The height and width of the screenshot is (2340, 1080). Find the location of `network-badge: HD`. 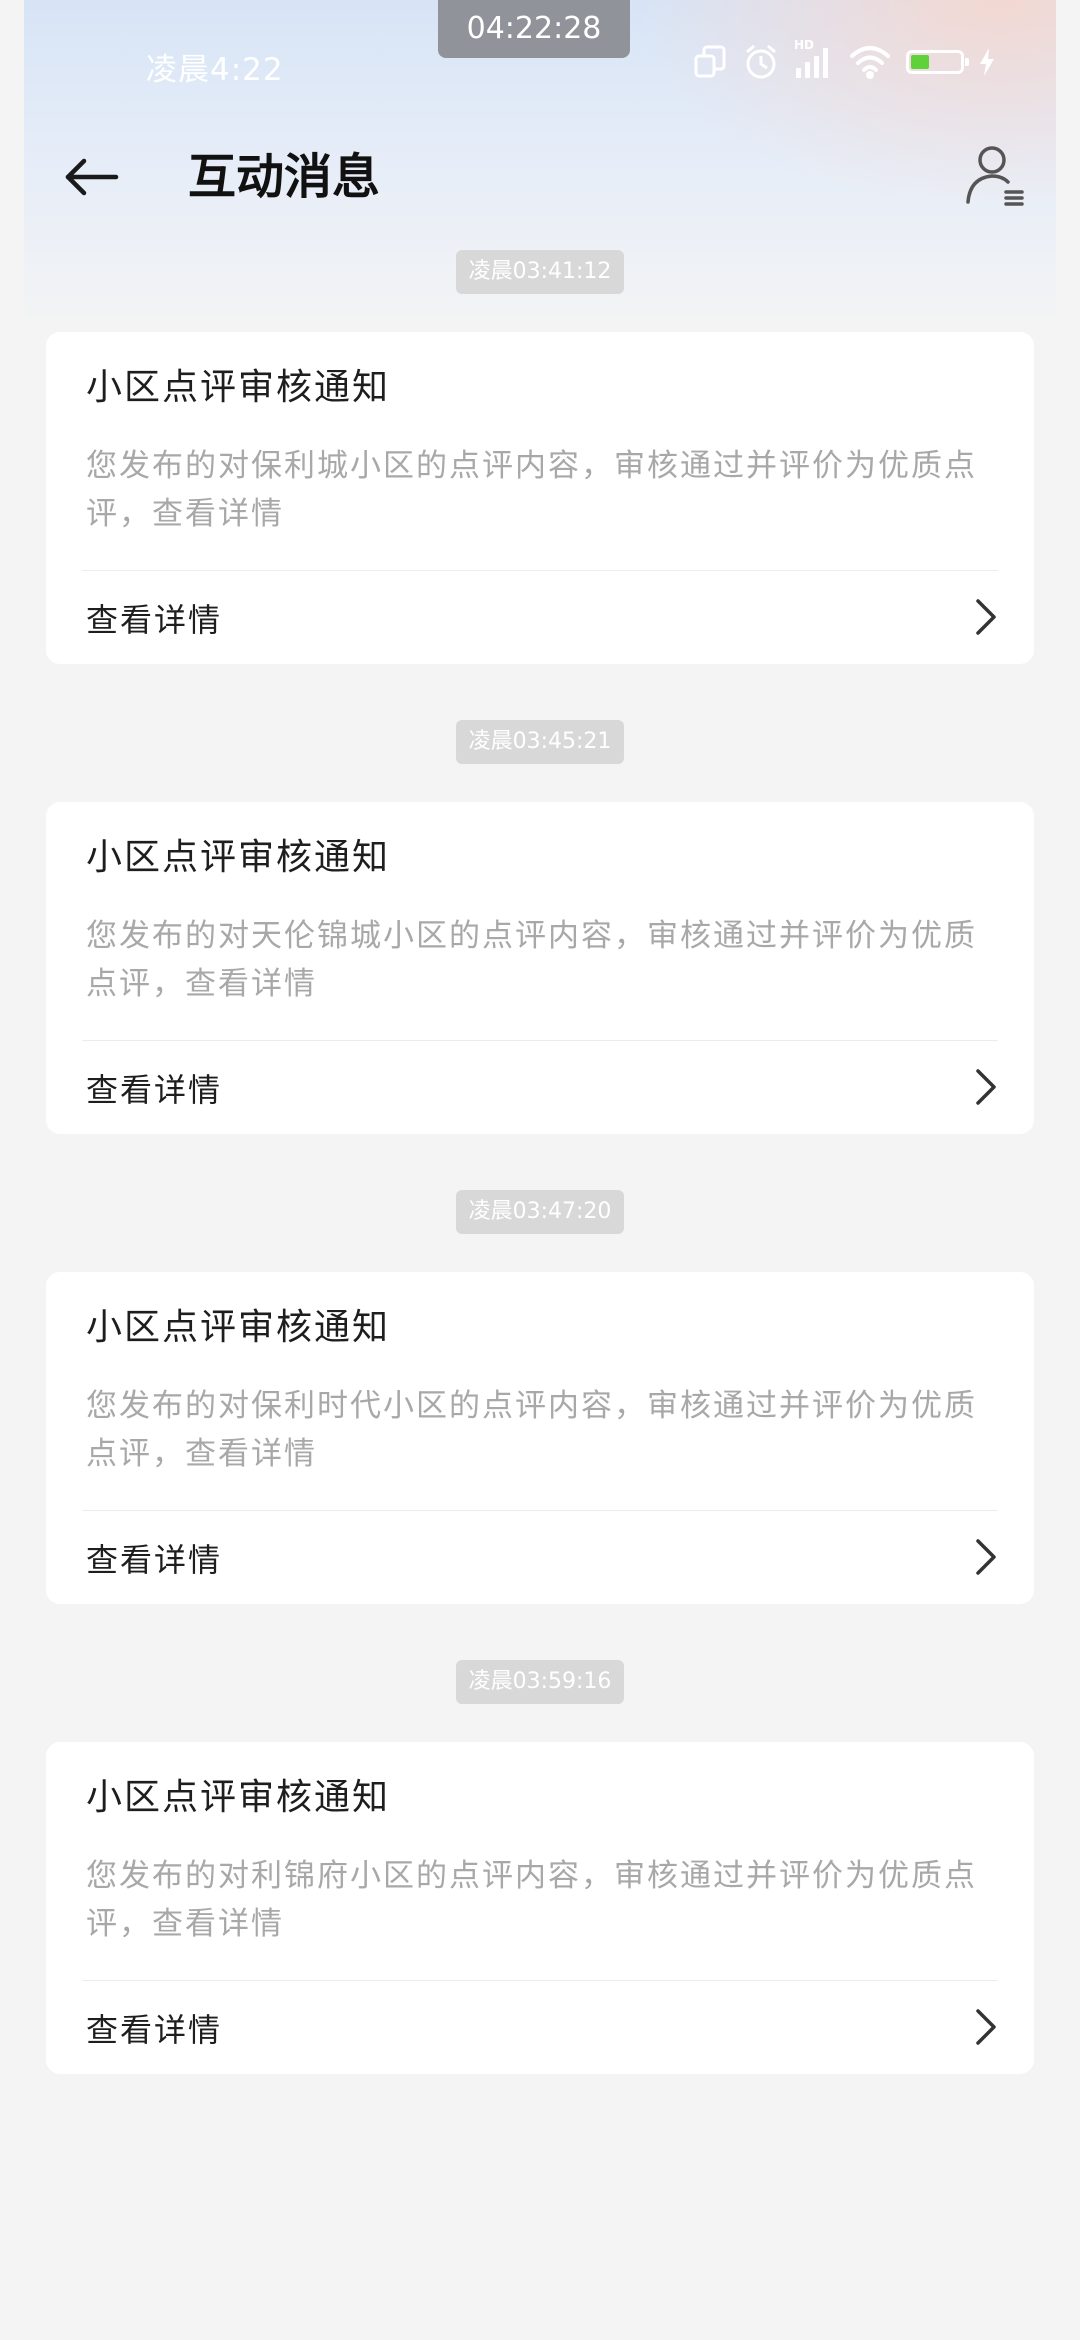

network-badge: HD is located at coordinates (804, 45).